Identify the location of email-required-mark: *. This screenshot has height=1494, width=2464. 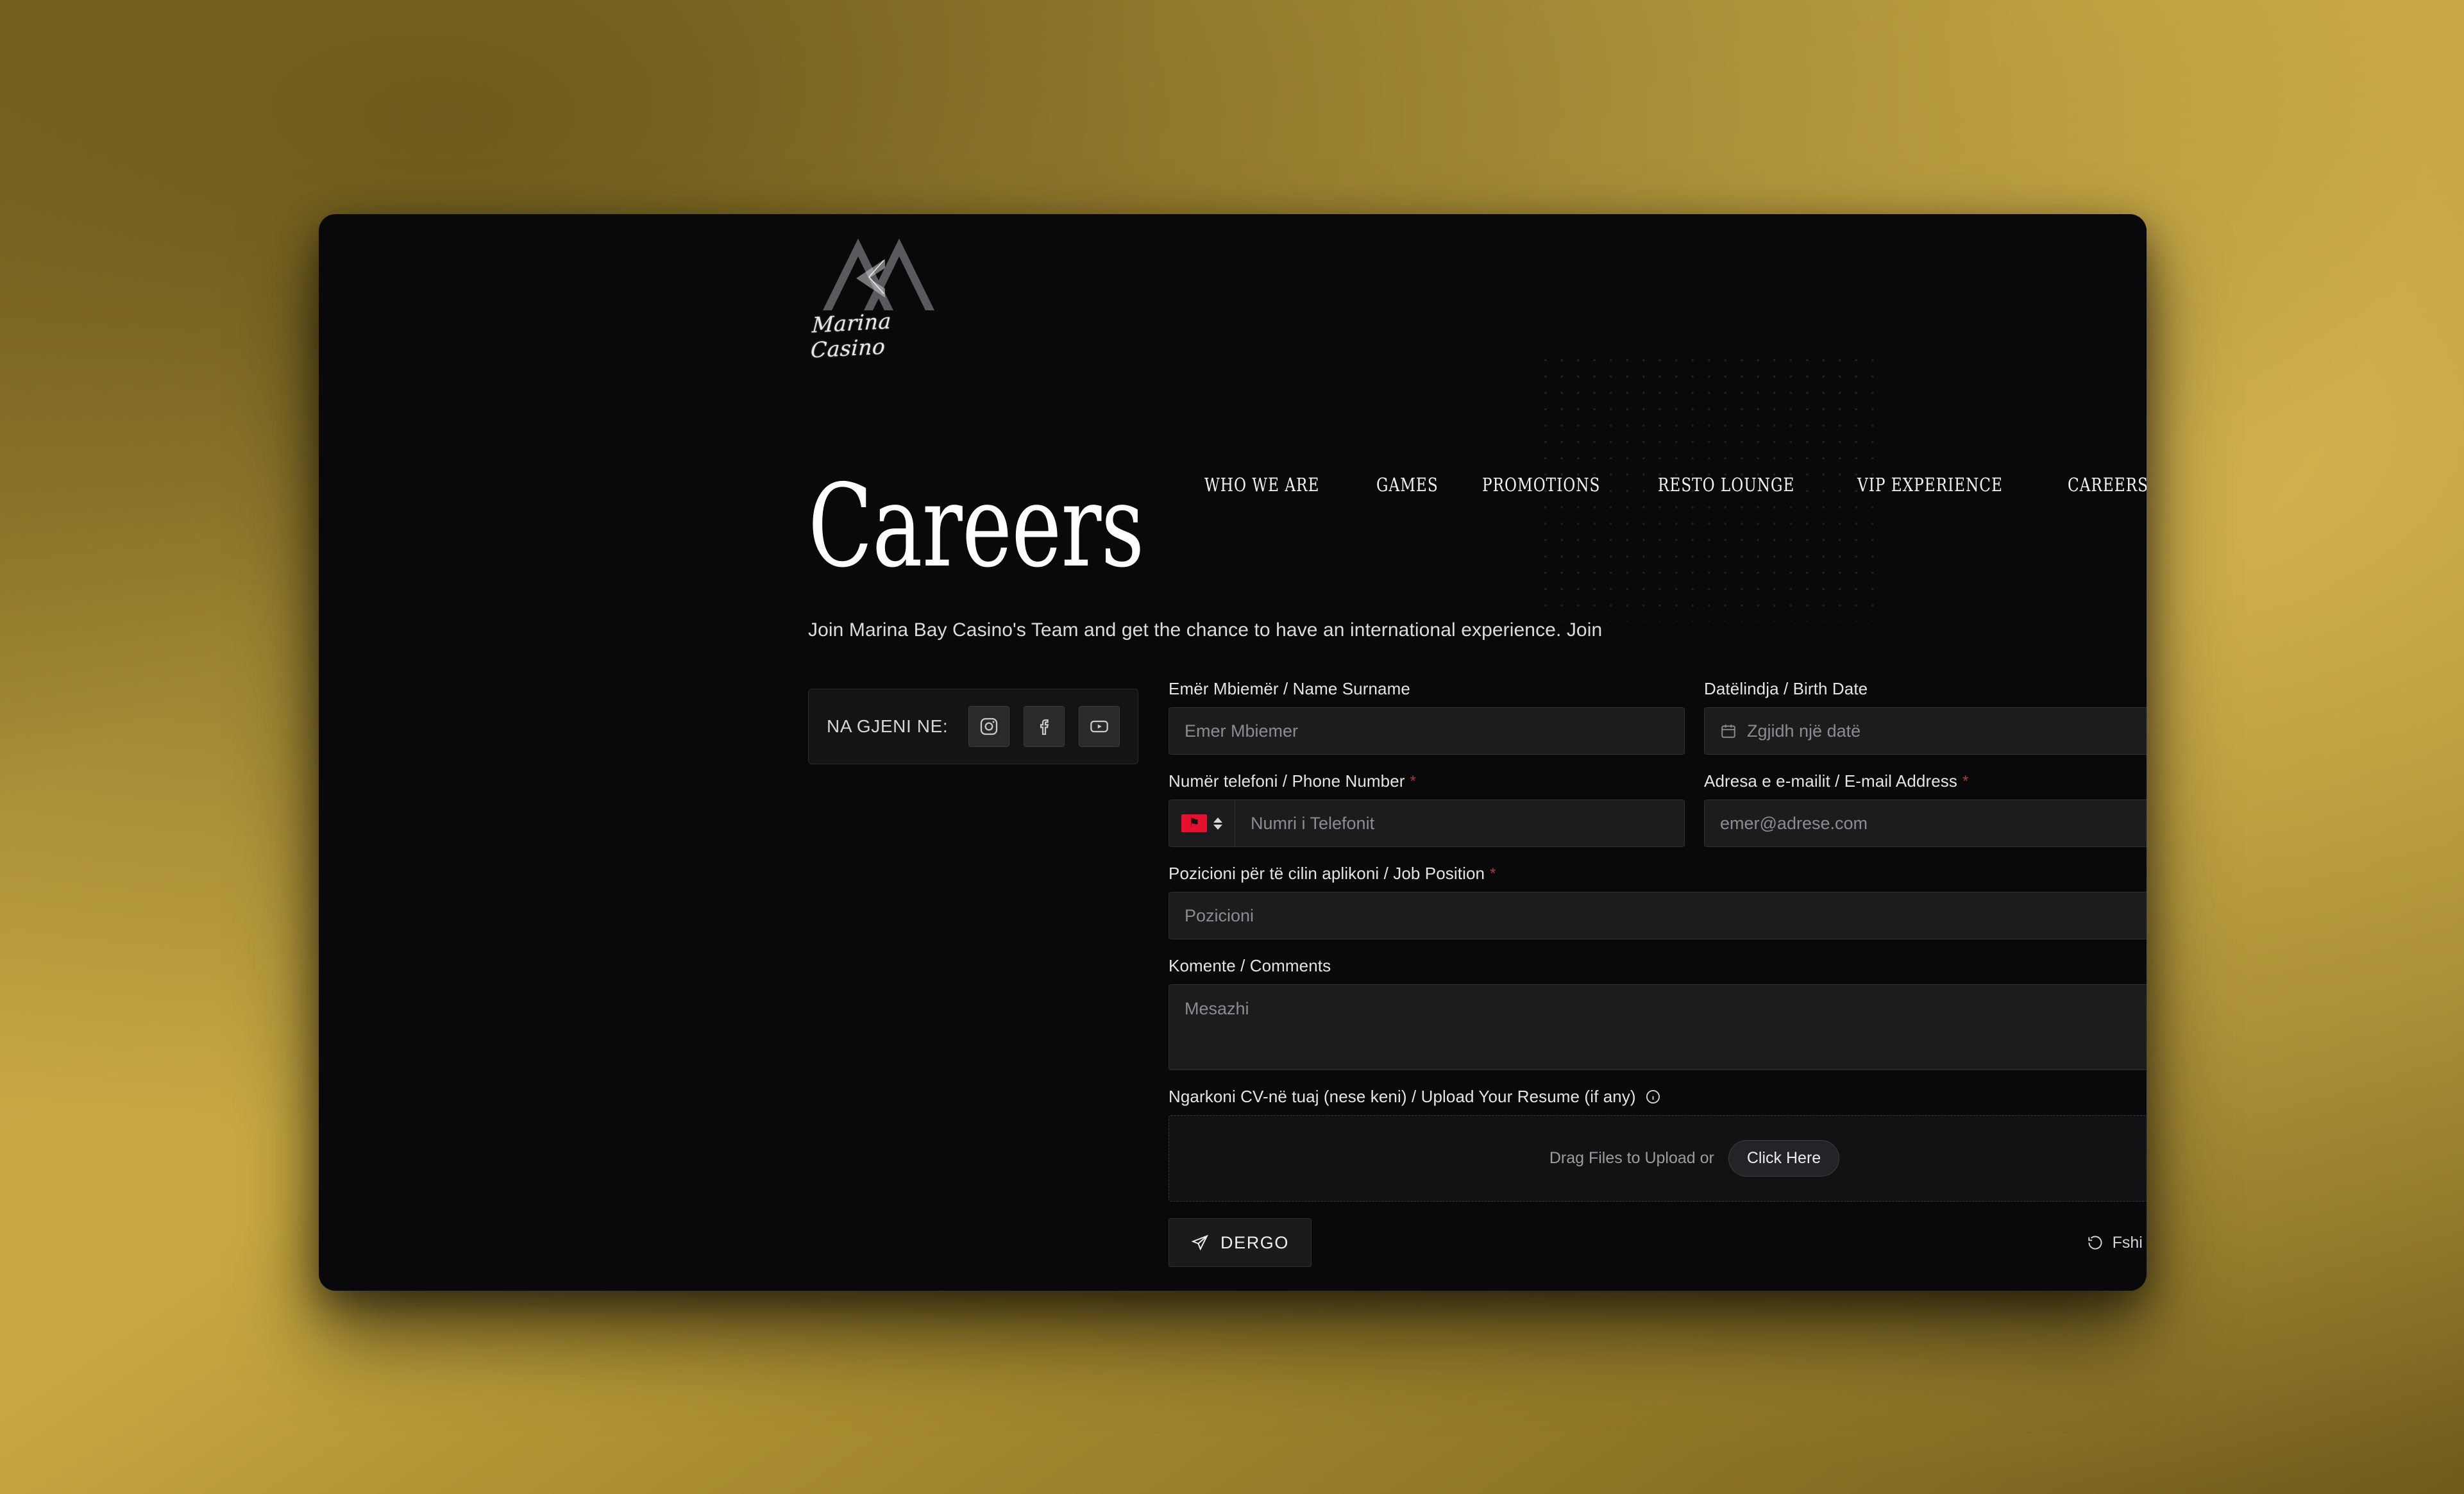
(1965, 781).